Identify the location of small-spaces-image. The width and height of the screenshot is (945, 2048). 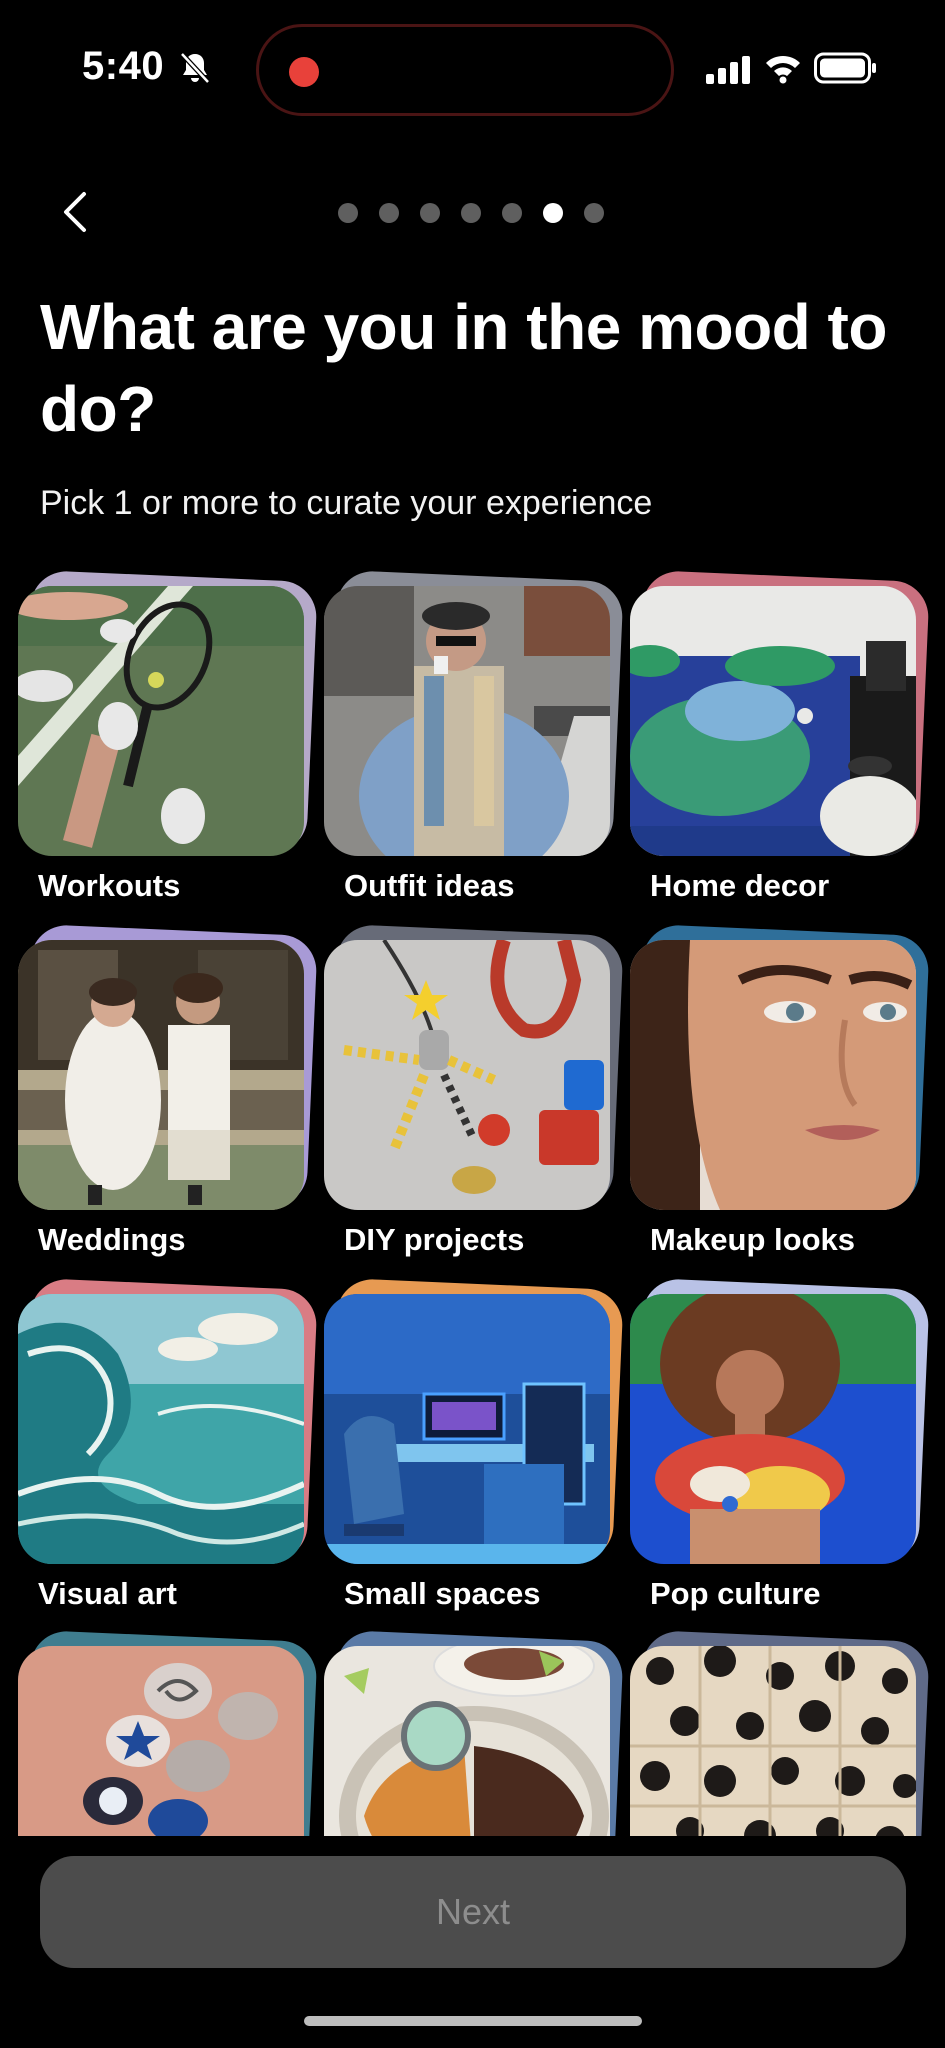
(467, 1429).